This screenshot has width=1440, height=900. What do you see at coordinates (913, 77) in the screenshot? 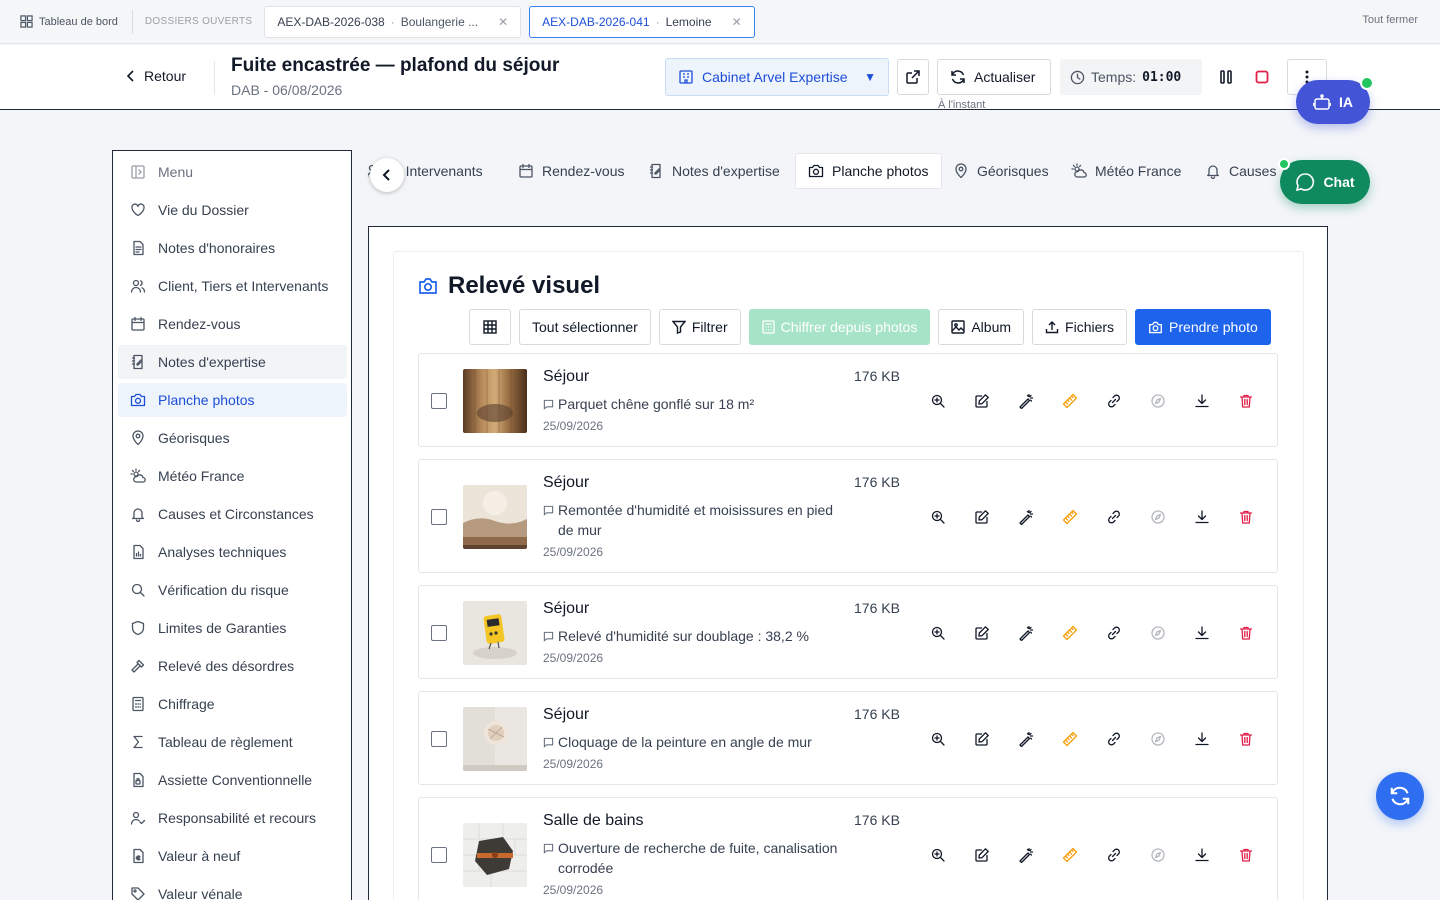
I see `open-external-button` at bounding box center [913, 77].